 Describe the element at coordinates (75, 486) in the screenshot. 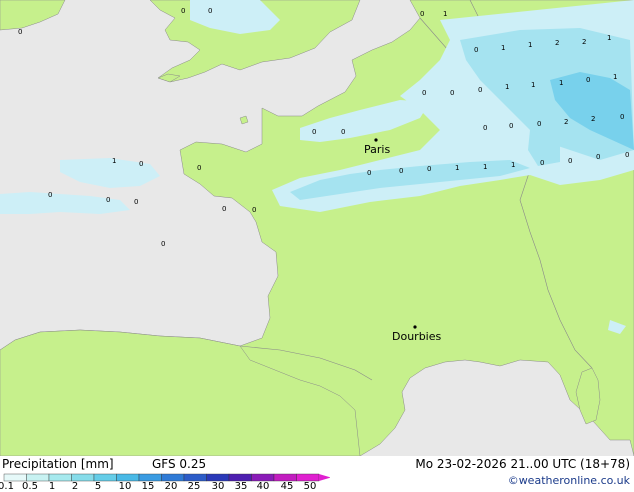

I see `colorbar-tick-label: 2` at that location.